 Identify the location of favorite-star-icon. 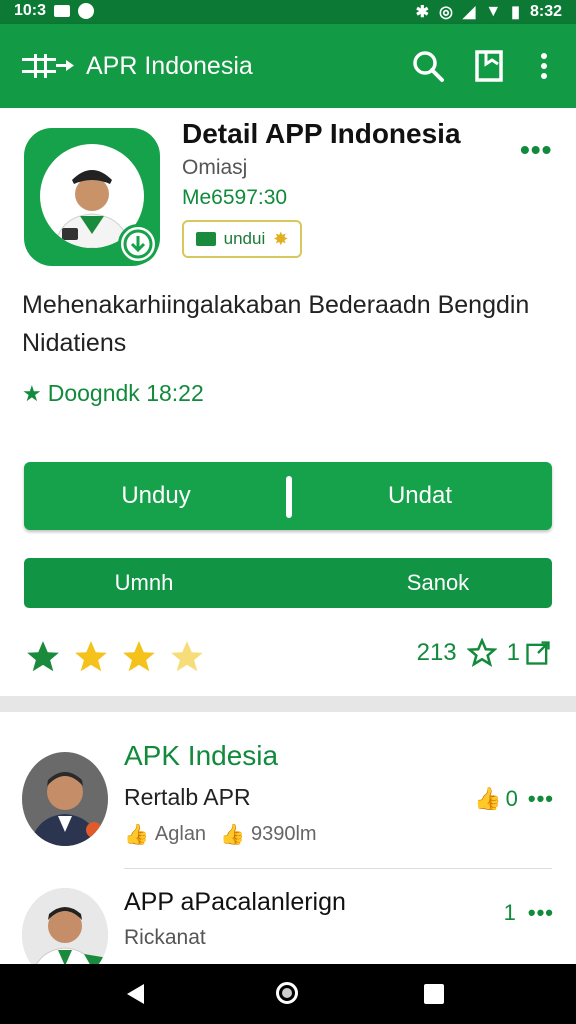
(481, 653).